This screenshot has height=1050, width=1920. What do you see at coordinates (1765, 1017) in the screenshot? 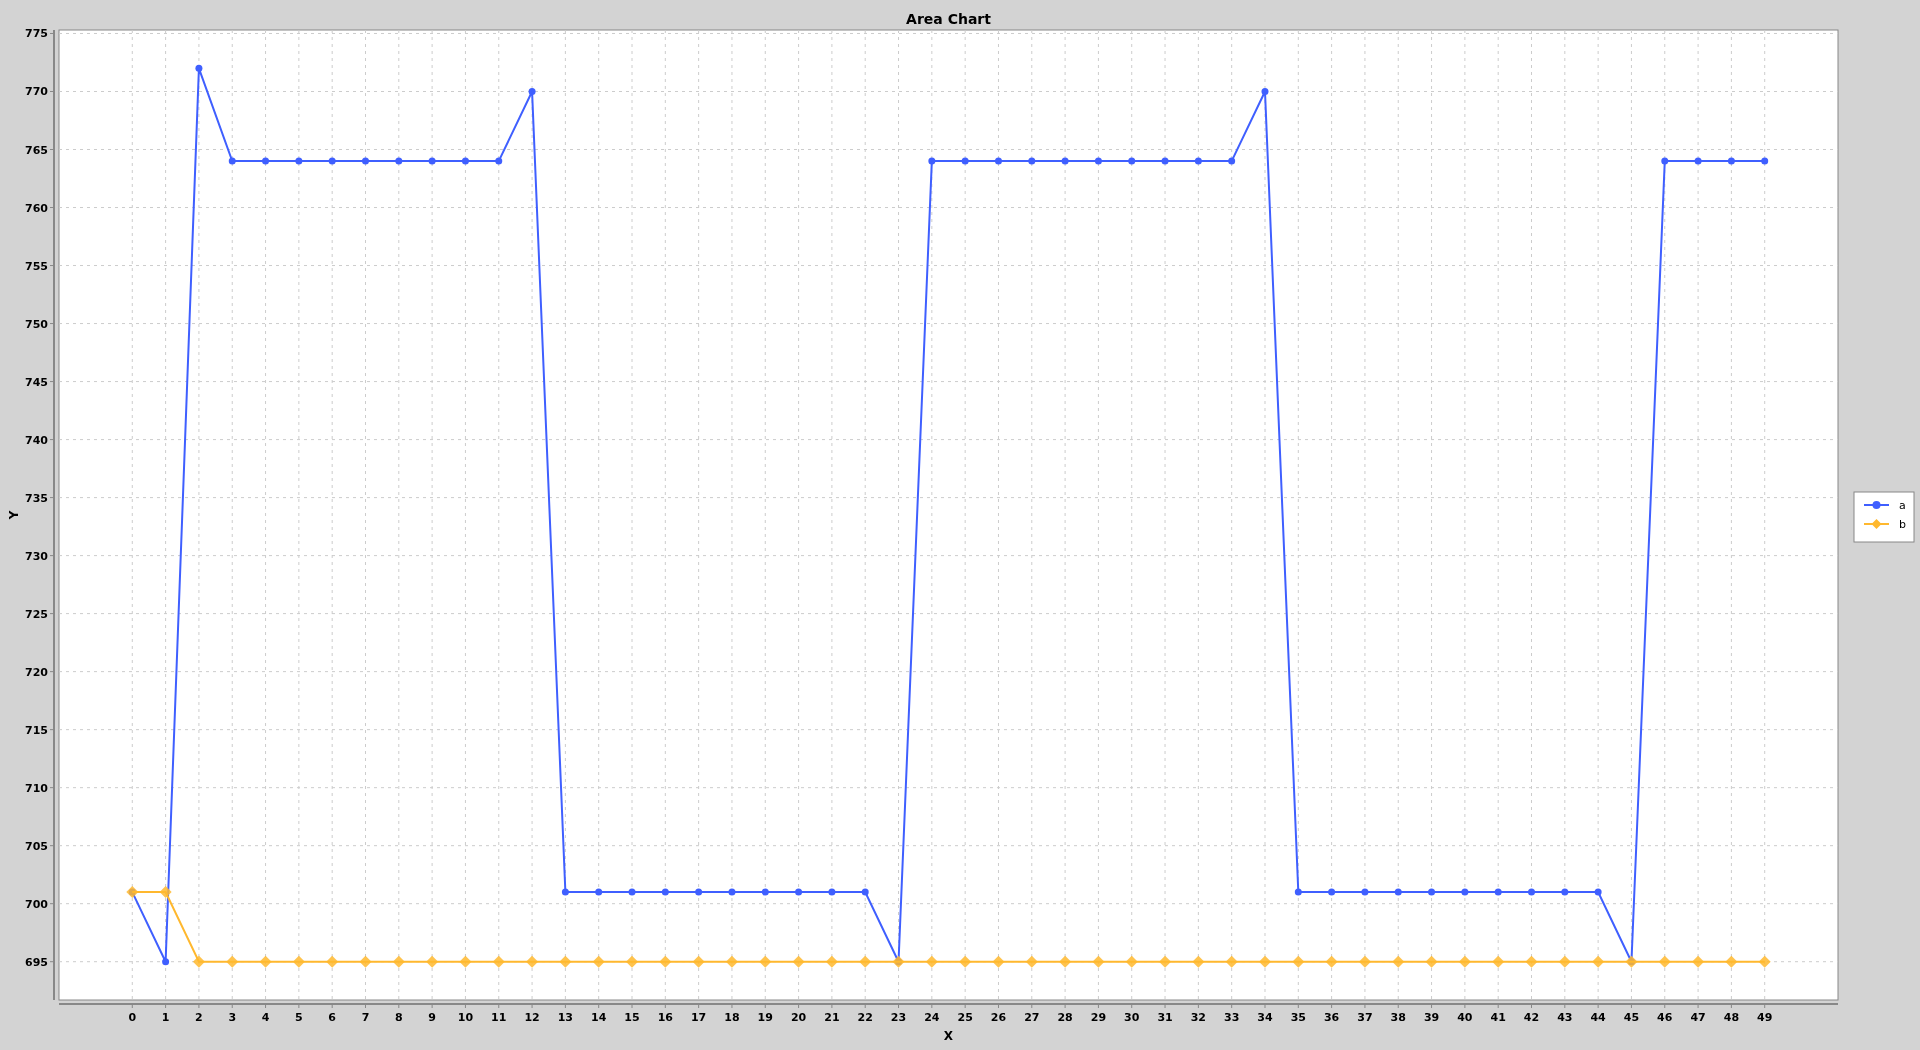
I see `x-tick-label: 49` at bounding box center [1765, 1017].